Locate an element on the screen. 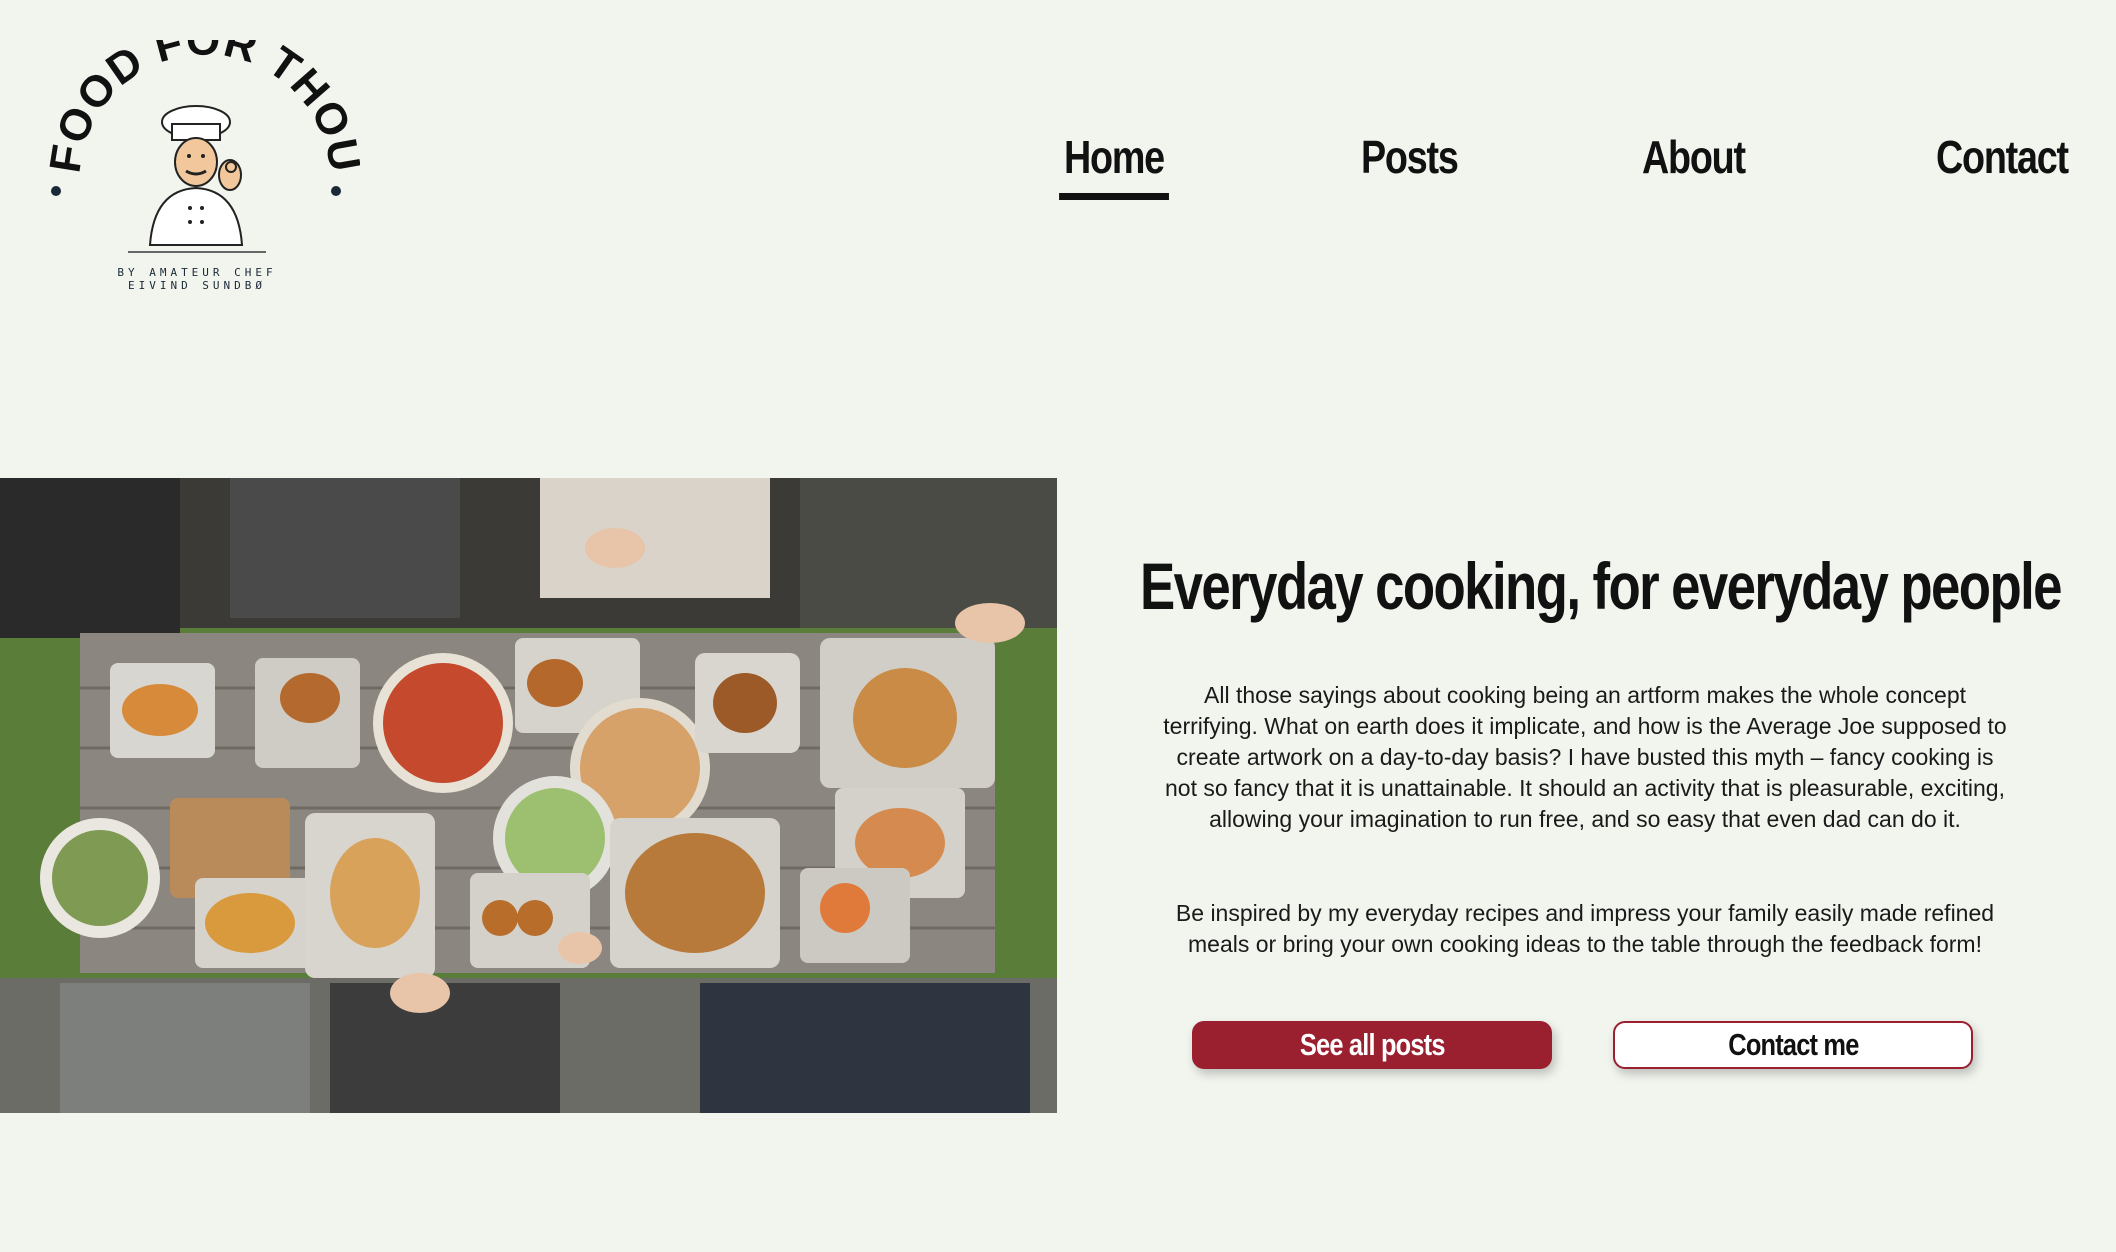  see-all-posts-button: See all posts is located at coordinates (1372, 1045).